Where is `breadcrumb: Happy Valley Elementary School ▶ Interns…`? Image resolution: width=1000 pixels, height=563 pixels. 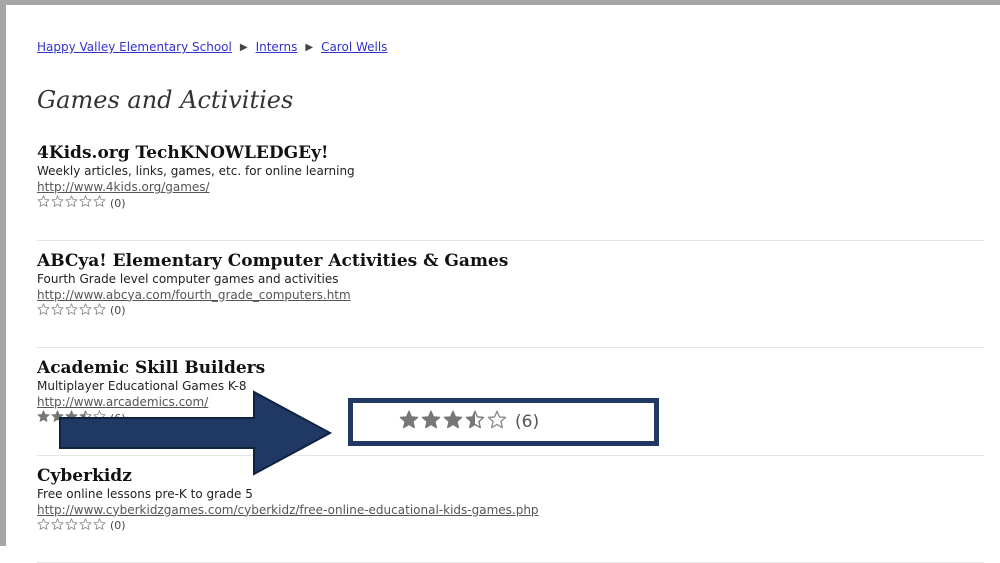 breadcrumb: Happy Valley Elementary School ▶ Interns… is located at coordinates (212, 47).